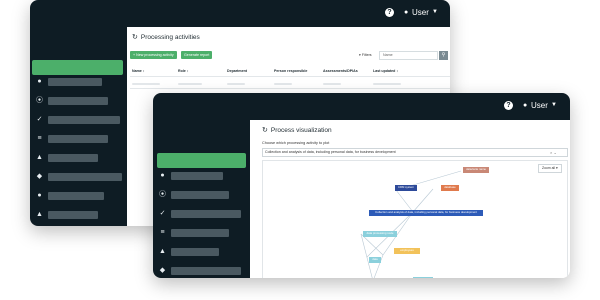  Describe the element at coordinates (197, 55) in the screenshot. I see `generate-report-button: Generate report` at that location.